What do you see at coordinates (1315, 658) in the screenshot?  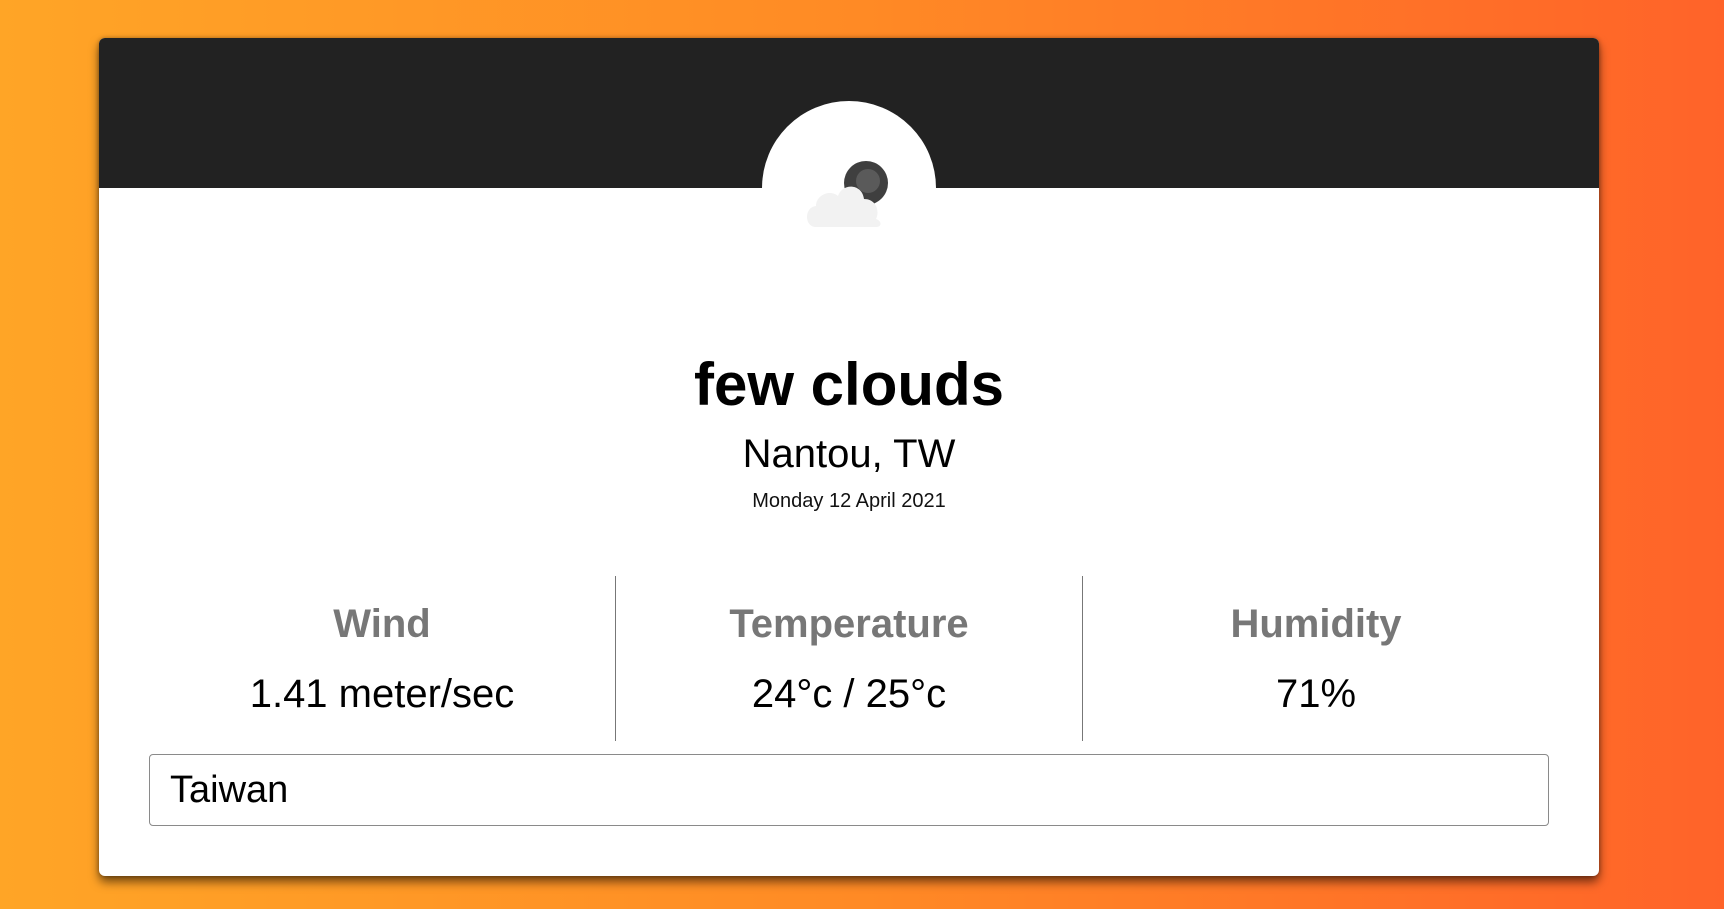 I see `stat-humidity: Humidity 71%` at bounding box center [1315, 658].